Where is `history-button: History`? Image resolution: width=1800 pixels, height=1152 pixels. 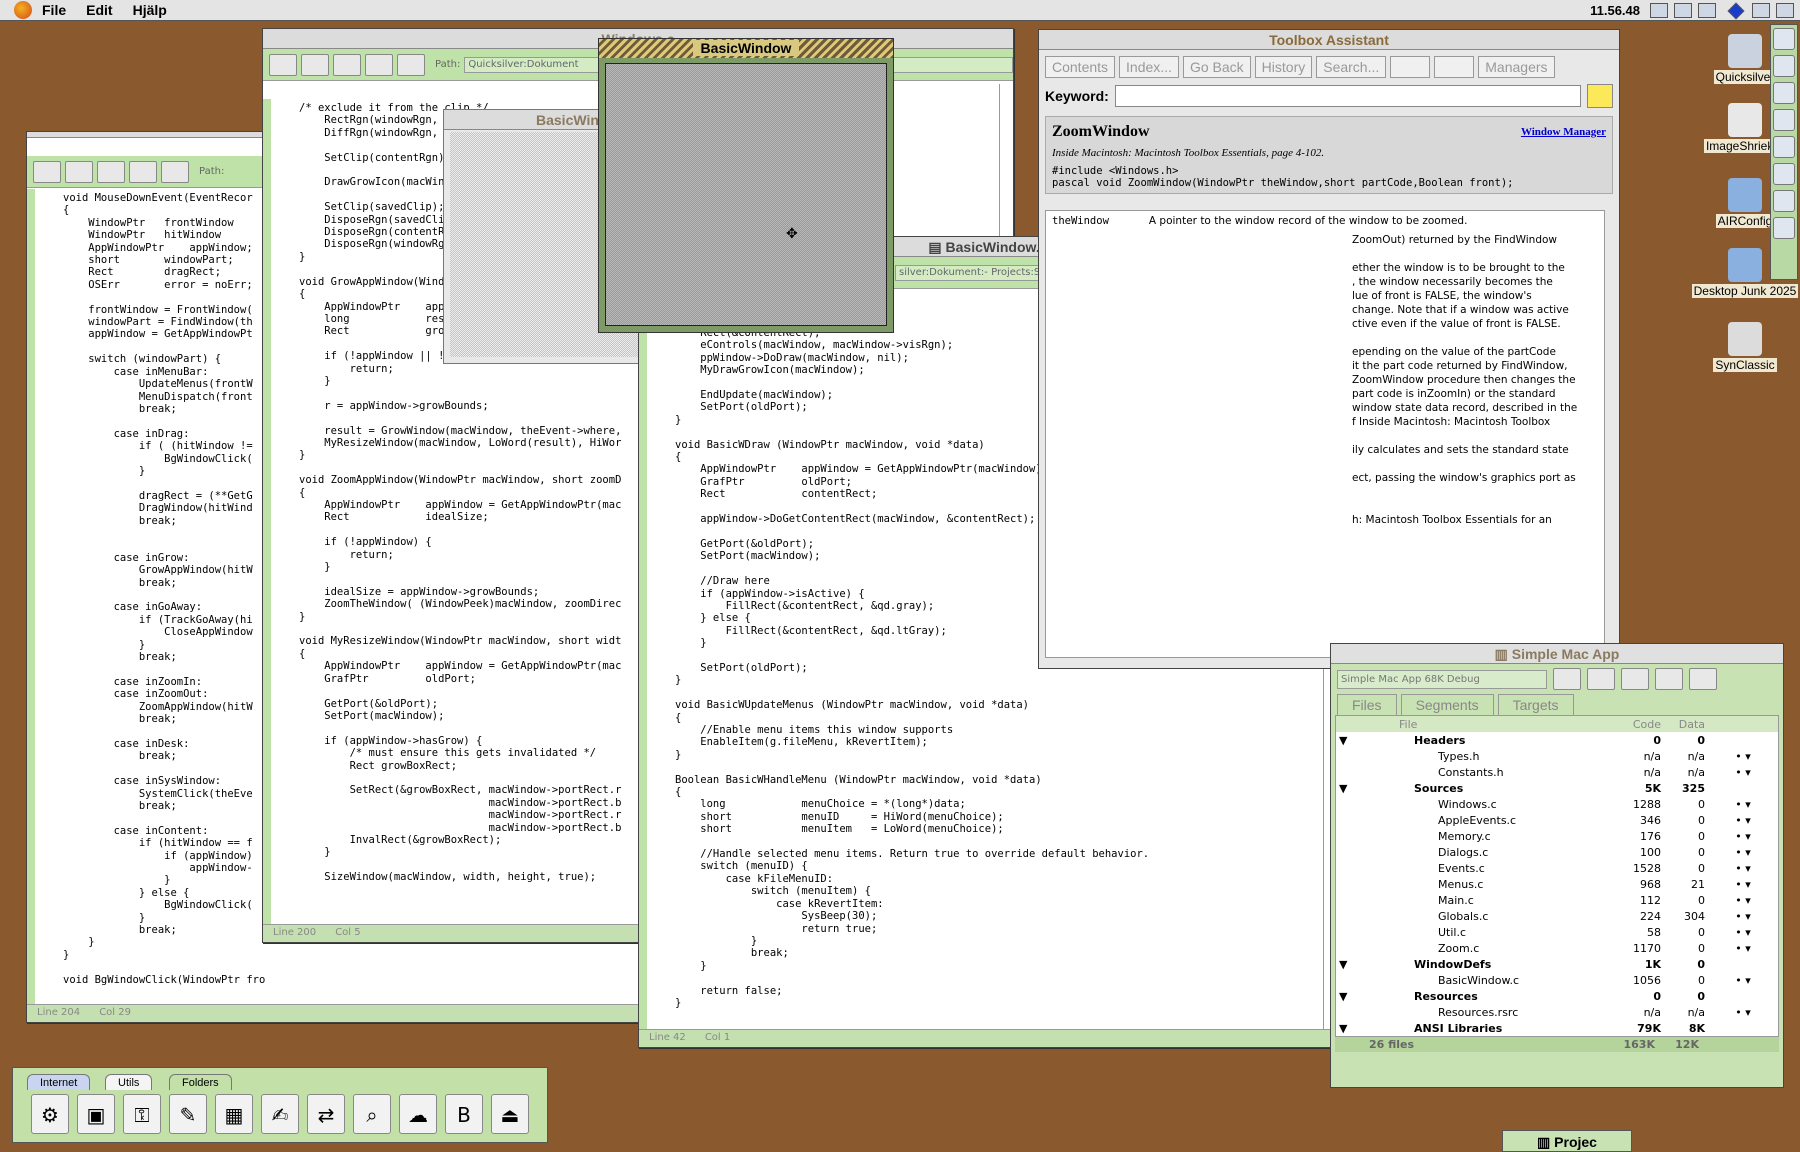
history-button: History is located at coordinates (1283, 67).